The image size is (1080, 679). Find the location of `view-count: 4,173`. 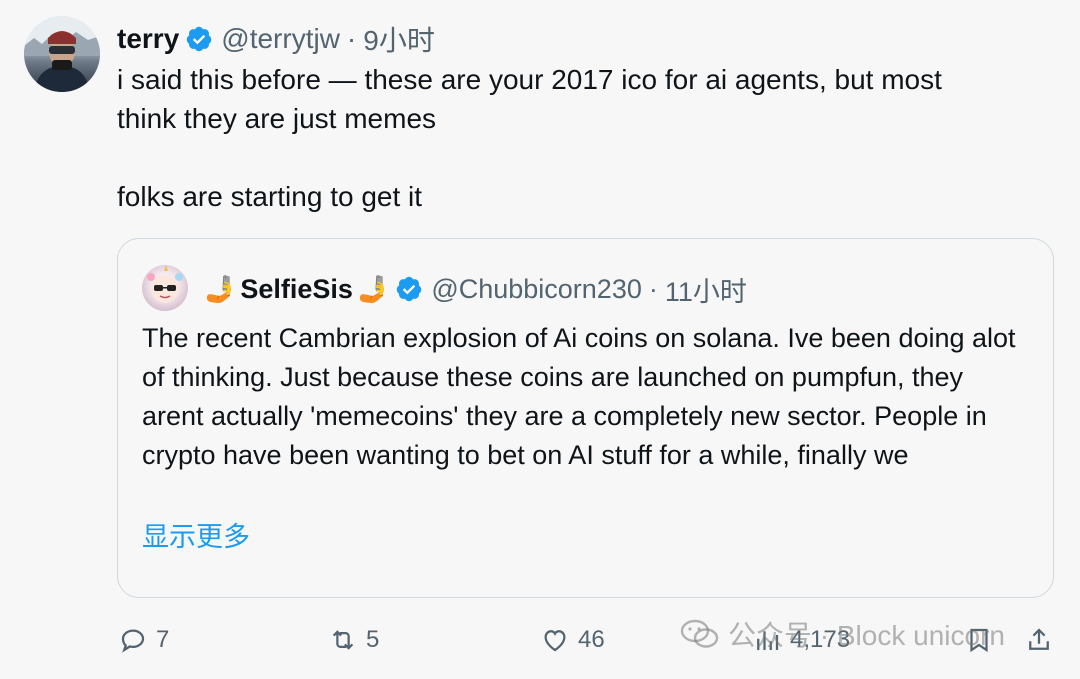

view-count: 4,173 is located at coordinates (820, 639).